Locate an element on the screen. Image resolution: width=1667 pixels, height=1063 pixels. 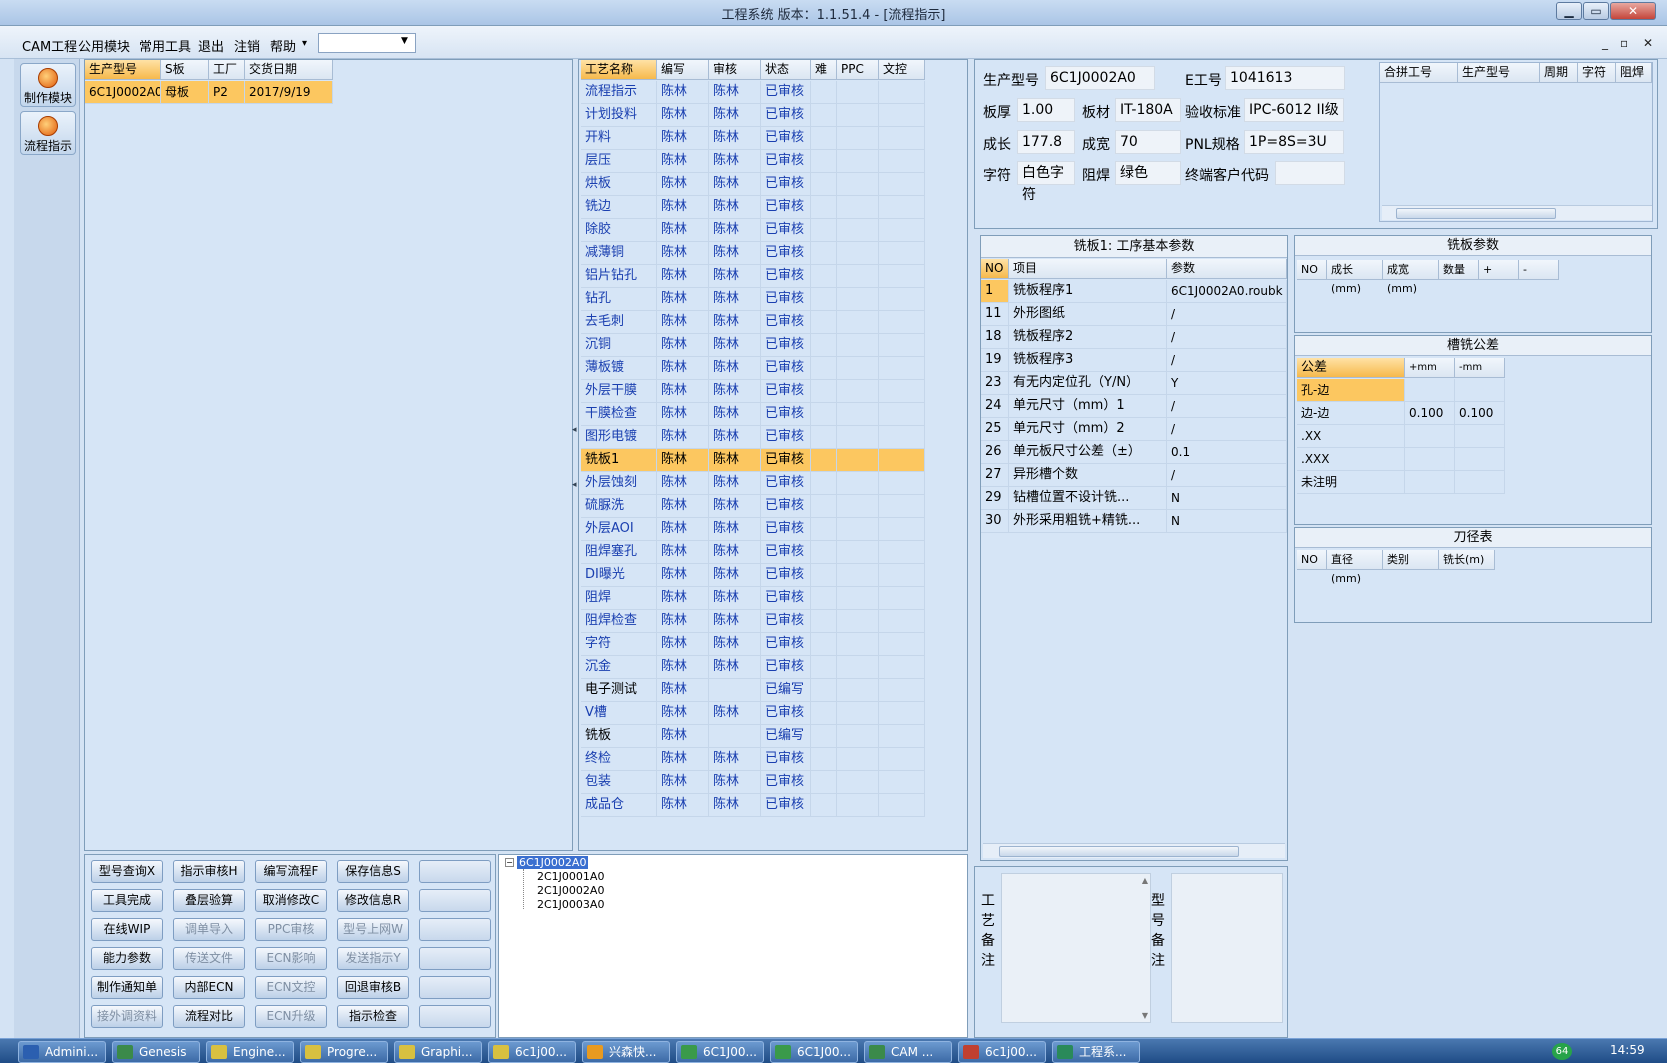
action-button: 修改信息R is located at coordinates (373, 900).